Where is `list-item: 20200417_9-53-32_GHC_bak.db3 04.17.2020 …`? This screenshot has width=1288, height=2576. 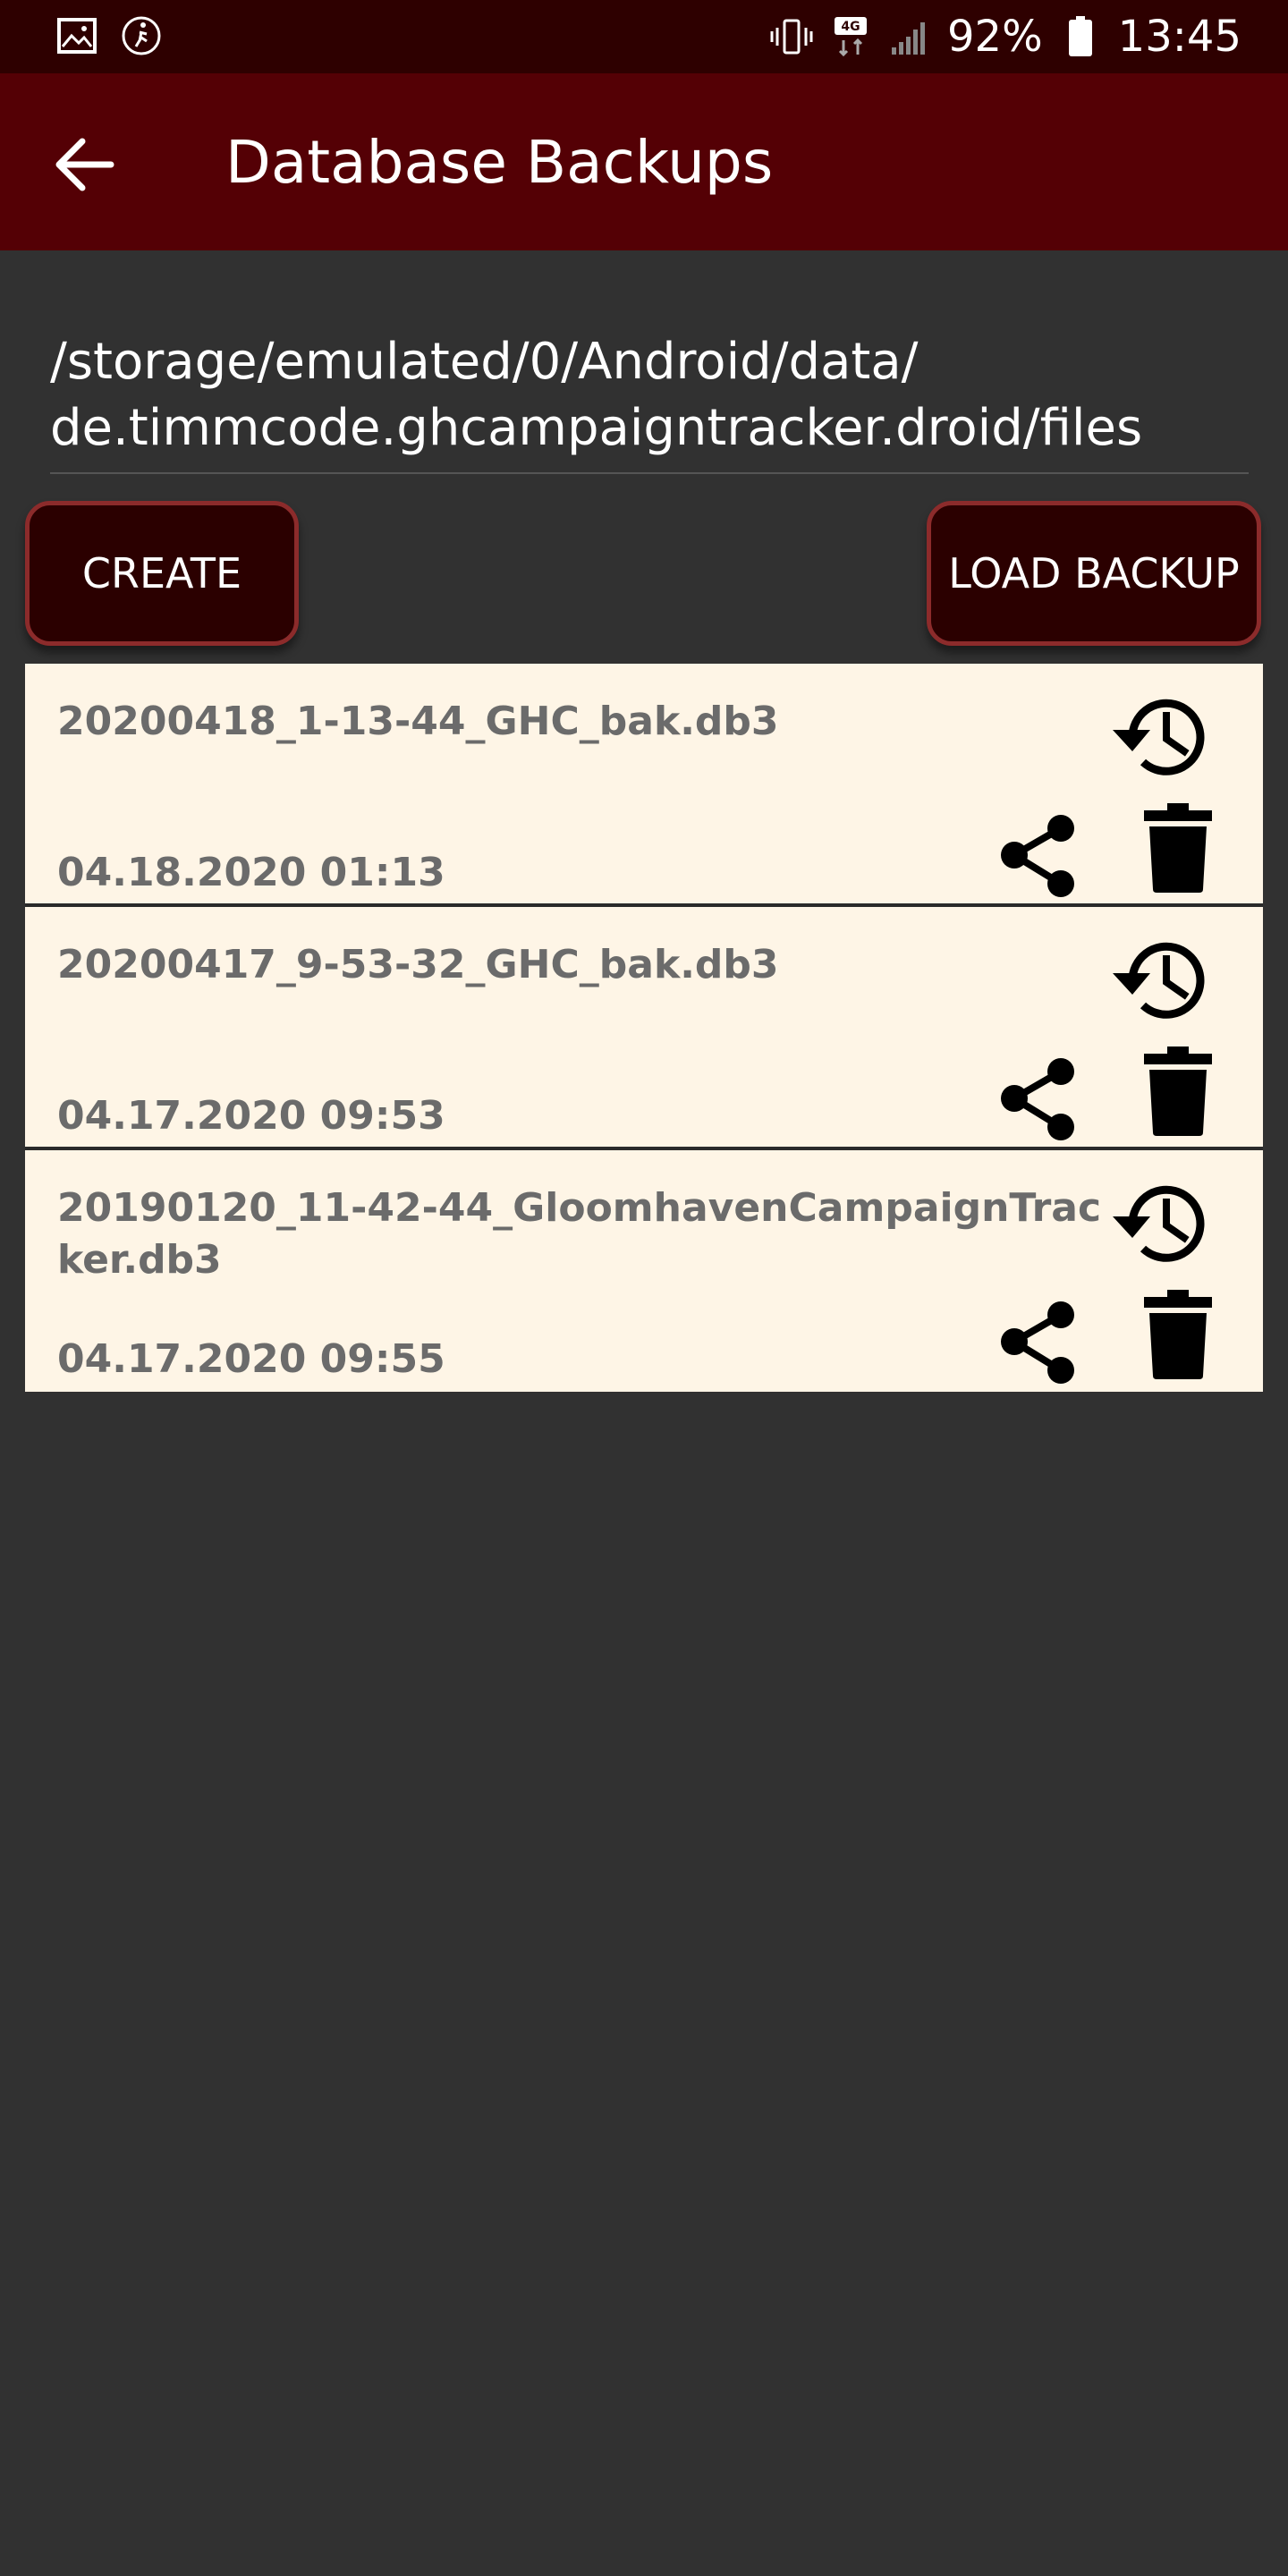 list-item: 20200417_9-53-32_GHC_bak.db3 04.17.2020 … is located at coordinates (644, 1028).